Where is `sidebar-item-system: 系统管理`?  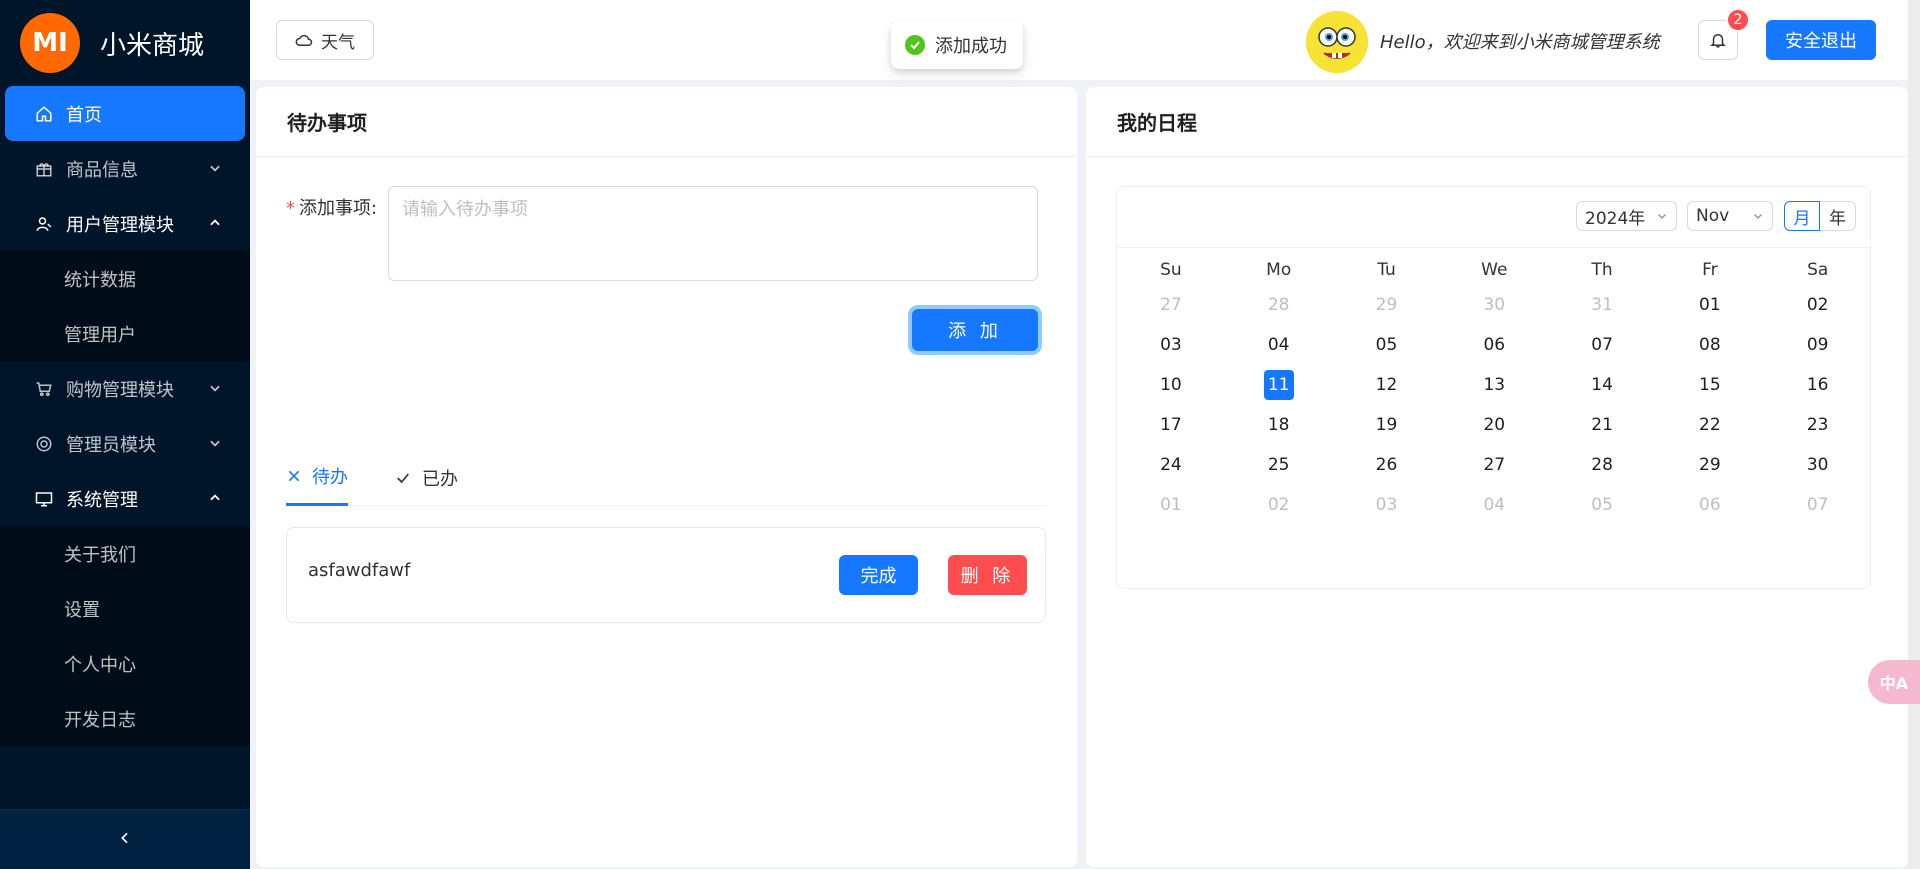 sidebar-item-system: 系统管理 is located at coordinates (125, 498).